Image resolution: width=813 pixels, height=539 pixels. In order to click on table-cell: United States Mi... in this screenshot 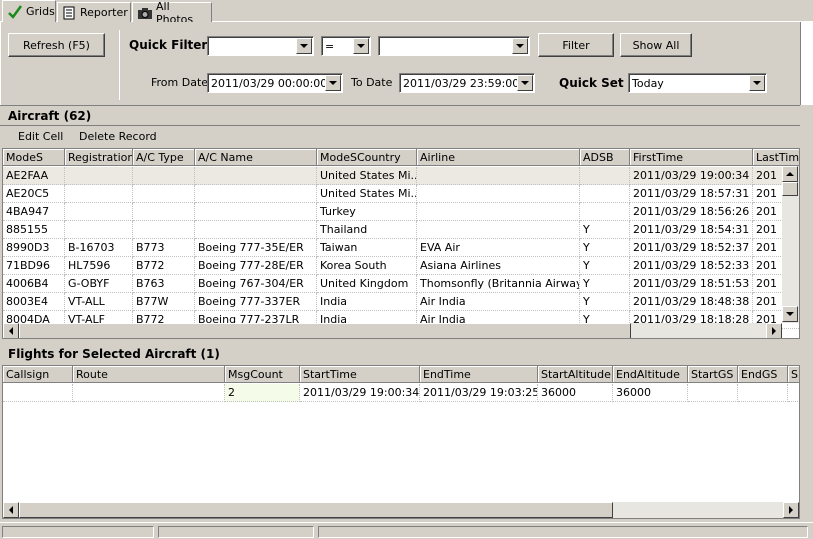, I will do `click(367, 194)`.